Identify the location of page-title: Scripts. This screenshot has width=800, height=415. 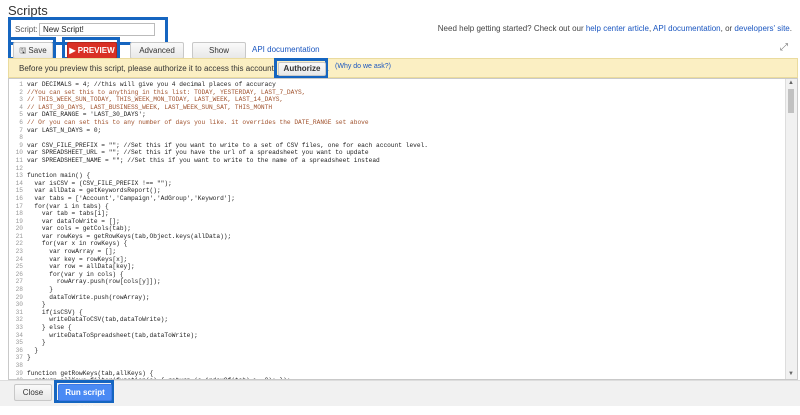
(28, 10).